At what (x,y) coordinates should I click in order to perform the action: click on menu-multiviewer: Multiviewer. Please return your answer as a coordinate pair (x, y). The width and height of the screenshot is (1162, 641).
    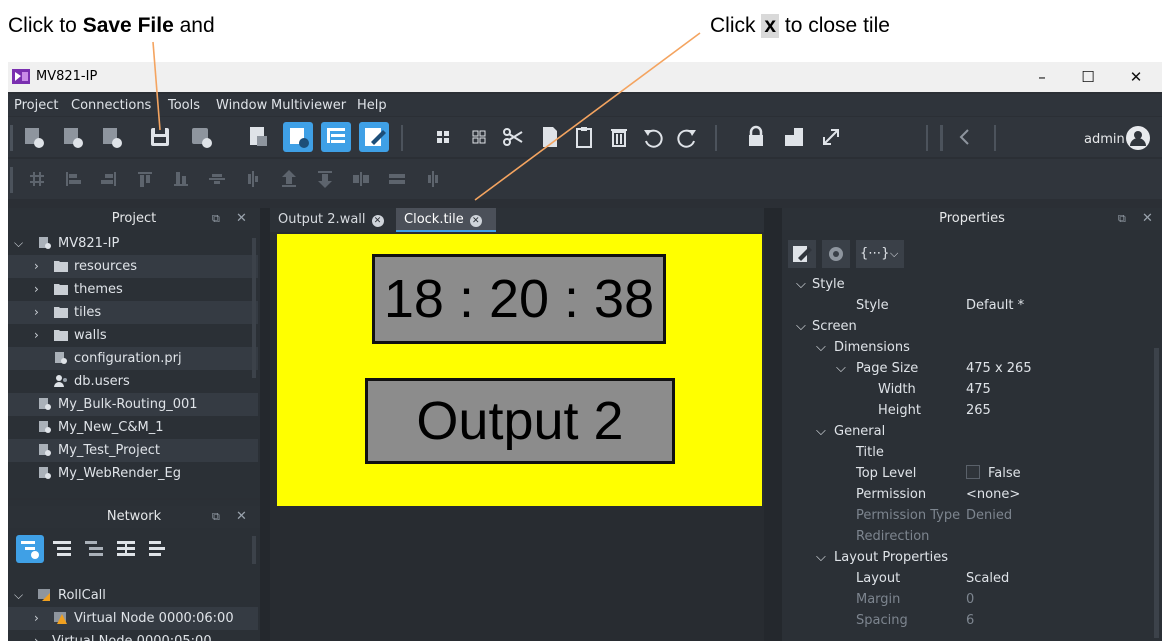
    Looking at the image, I should click on (308, 105).